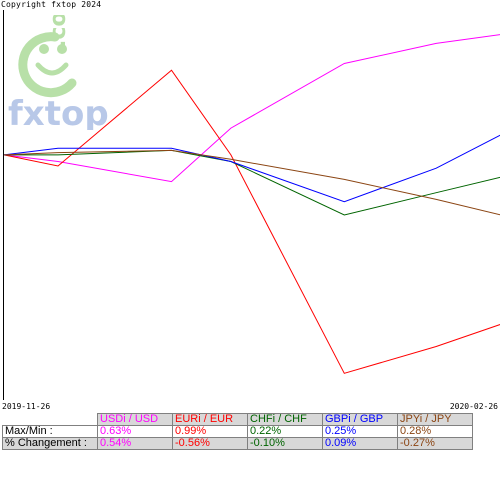 The width and height of the screenshot is (500, 500). I want to click on stats-maxmin-gbp: 0.25%, so click(360, 431).